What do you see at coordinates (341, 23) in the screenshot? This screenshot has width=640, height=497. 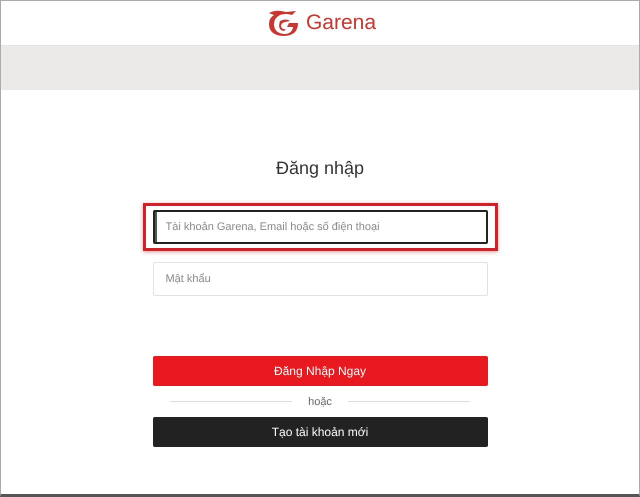 I see `brand-name: Garena` at bounding box center [341, 23].